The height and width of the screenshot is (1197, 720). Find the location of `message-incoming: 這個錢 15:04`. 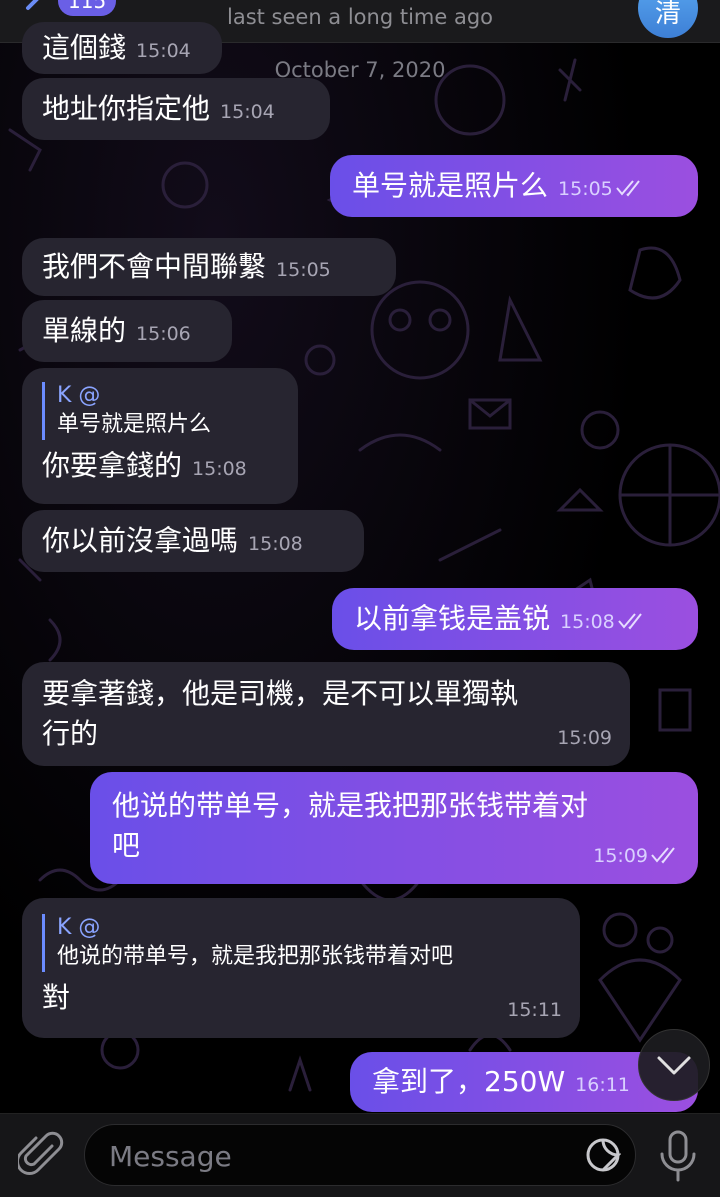

message-incoming: 這個錢 15:04 is located at coordinates (122, 48).